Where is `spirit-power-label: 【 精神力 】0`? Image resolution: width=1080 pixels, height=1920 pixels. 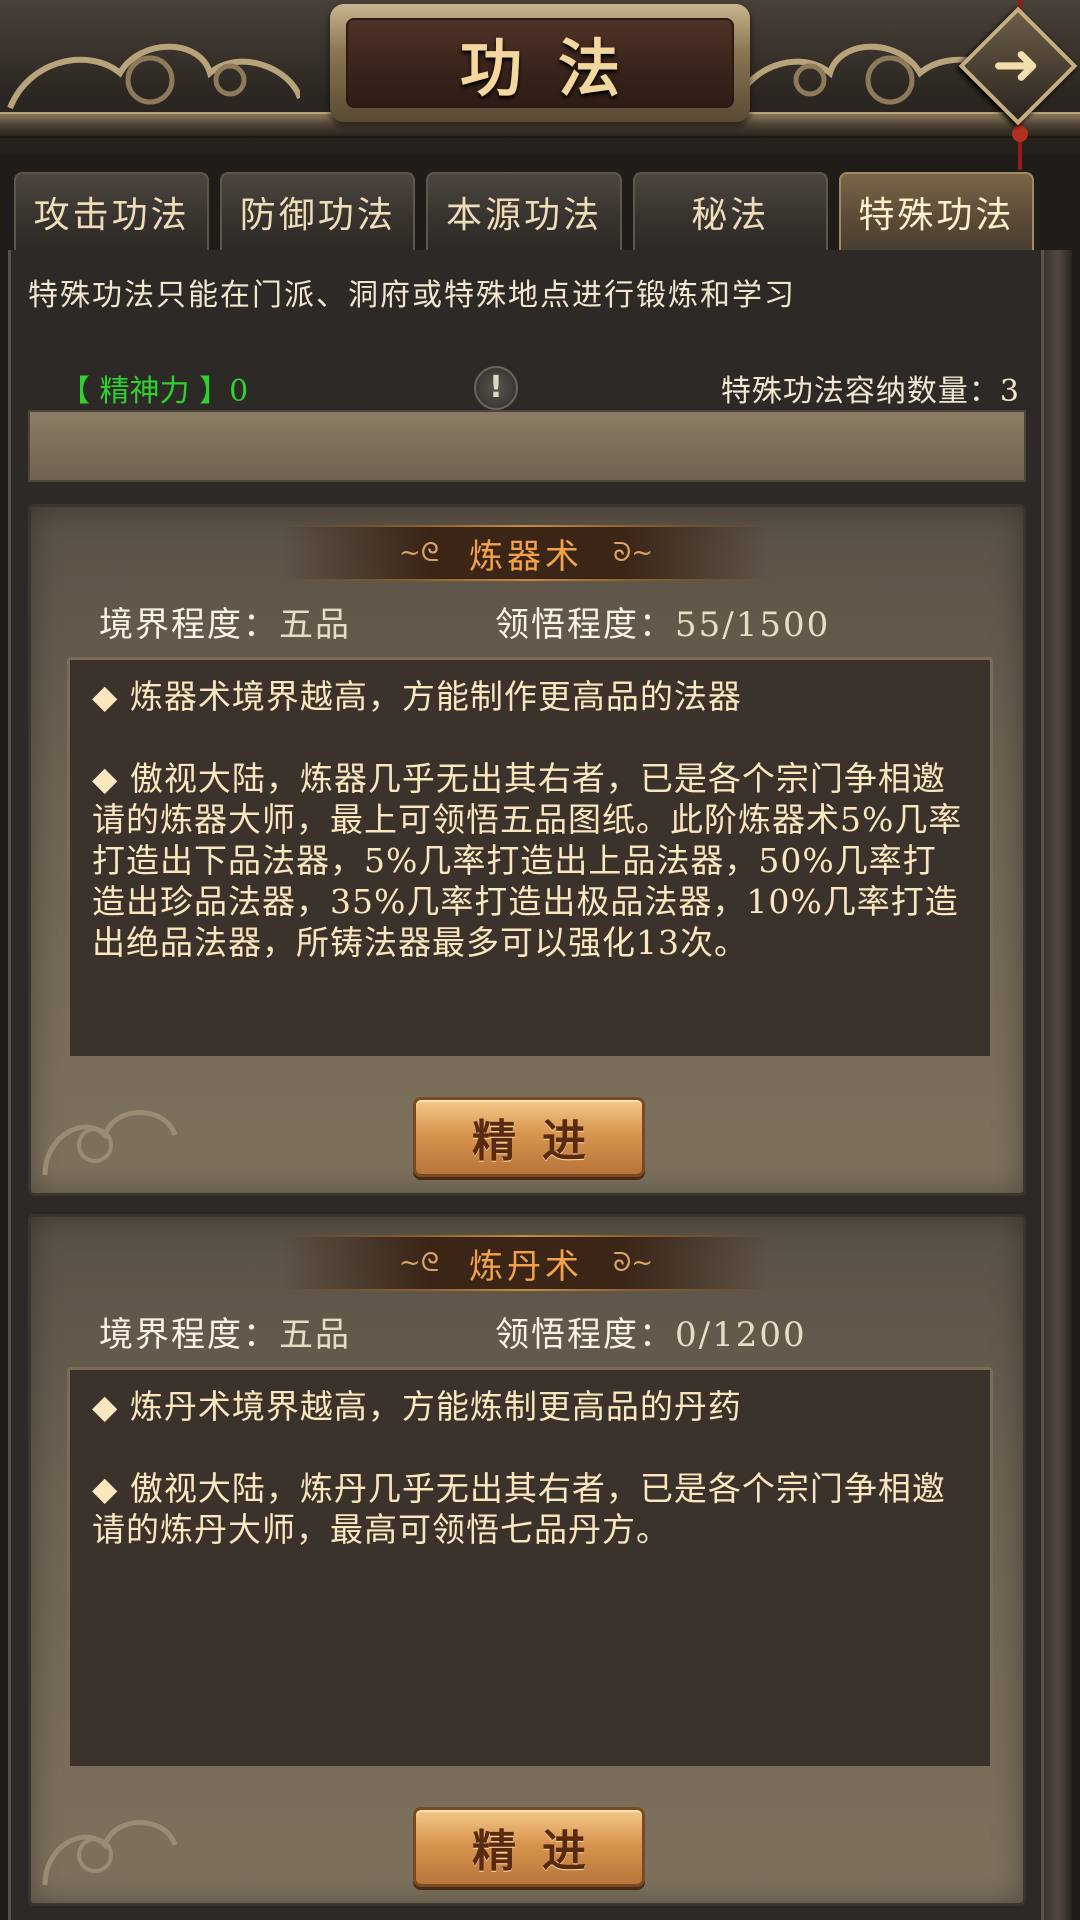
spirit-power-label: 【 精神力 】0 is located at coordinates (154, 391).